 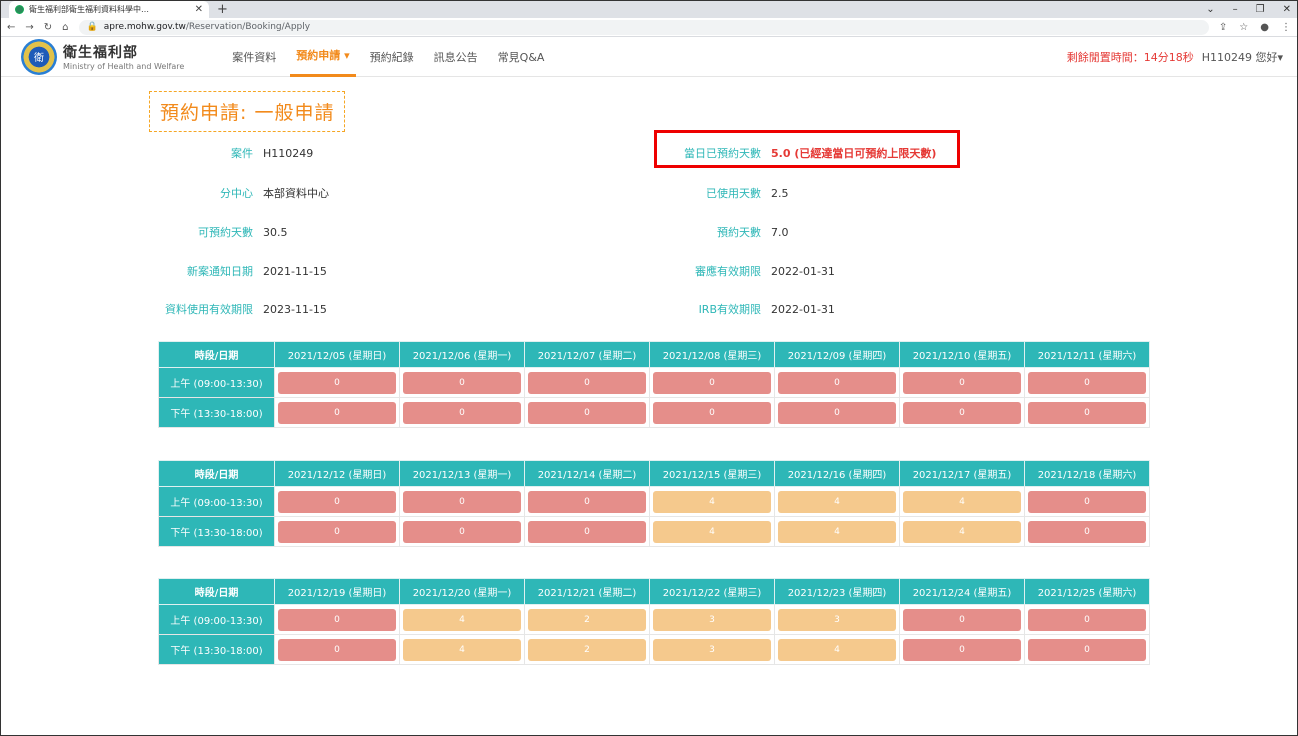 What do you see at coordinates (712, 591) in the screenshot?
I see `header-date: 2021/12/22 (星期三)` at bounding box center [712, 591].